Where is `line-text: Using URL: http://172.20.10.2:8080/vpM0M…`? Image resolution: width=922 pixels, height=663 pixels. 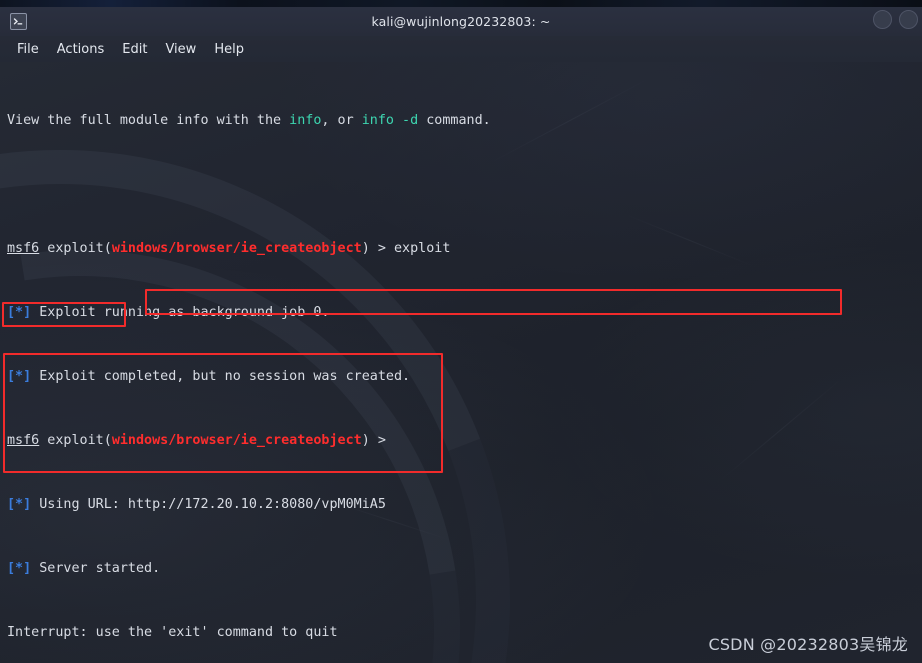
line-text: Using URL: http://172.20.10.2:8080/vpM0M… is located at coordinates (208, 504).